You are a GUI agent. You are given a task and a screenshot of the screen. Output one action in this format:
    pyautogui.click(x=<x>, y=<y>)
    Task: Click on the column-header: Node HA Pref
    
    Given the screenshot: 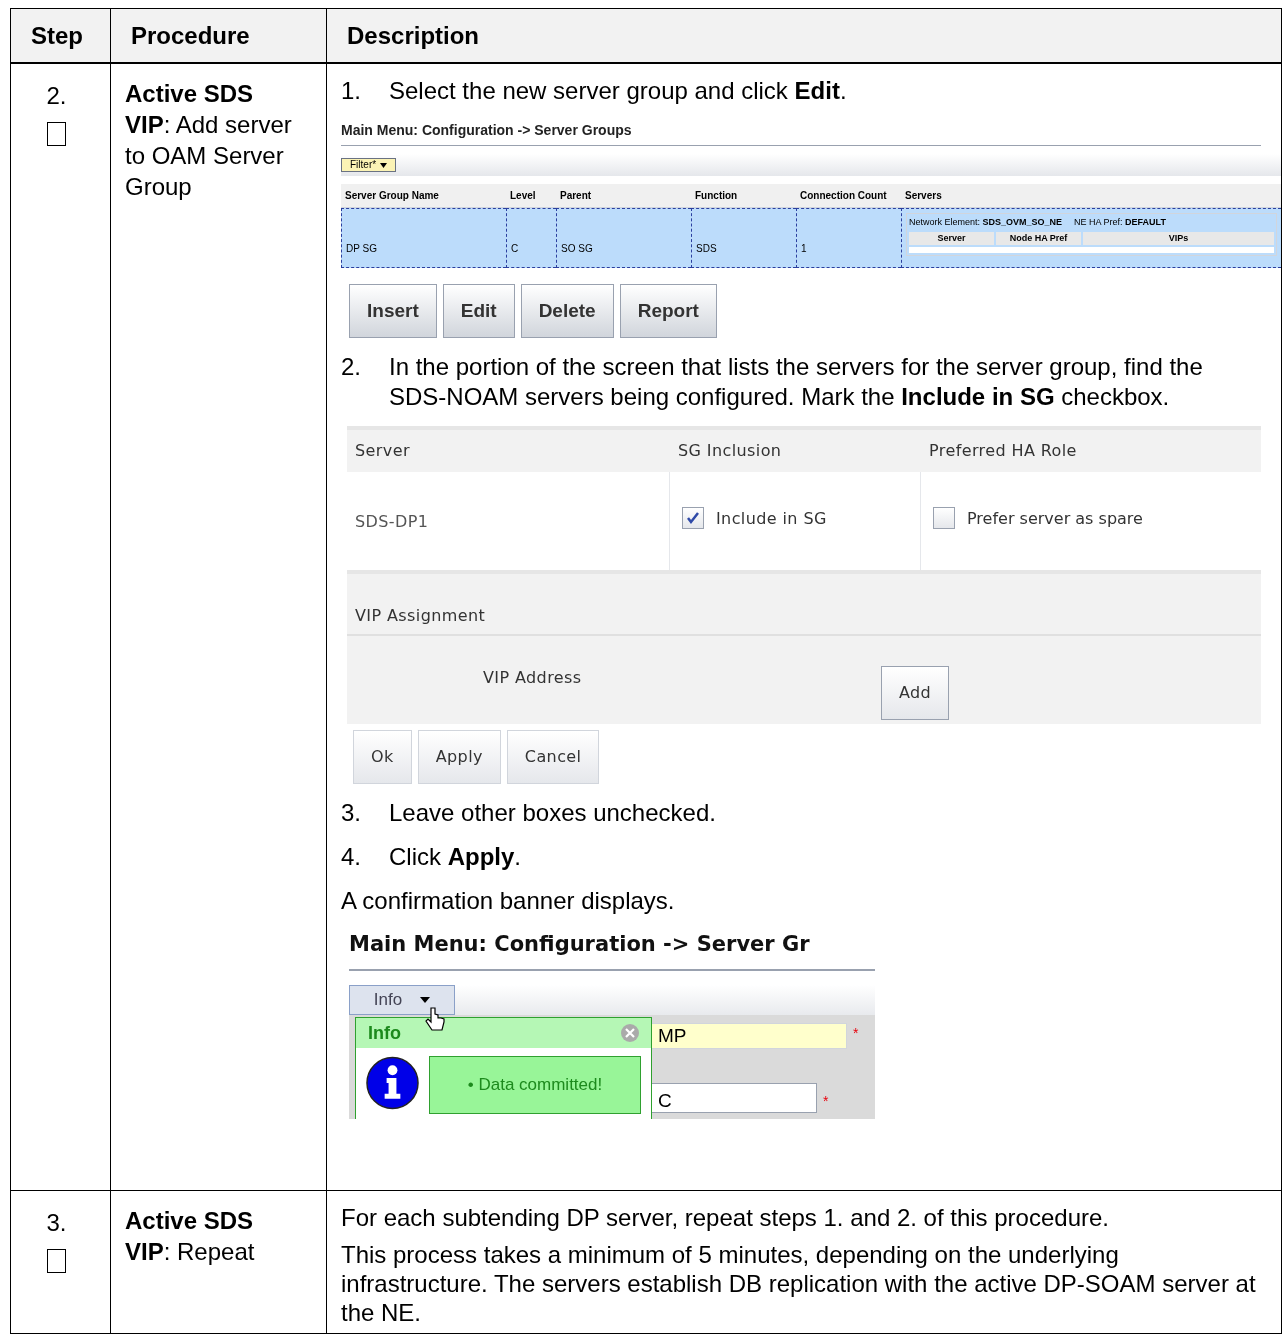 What is the action you would take?
    pyautogui.click(x=1038, y=238)
    